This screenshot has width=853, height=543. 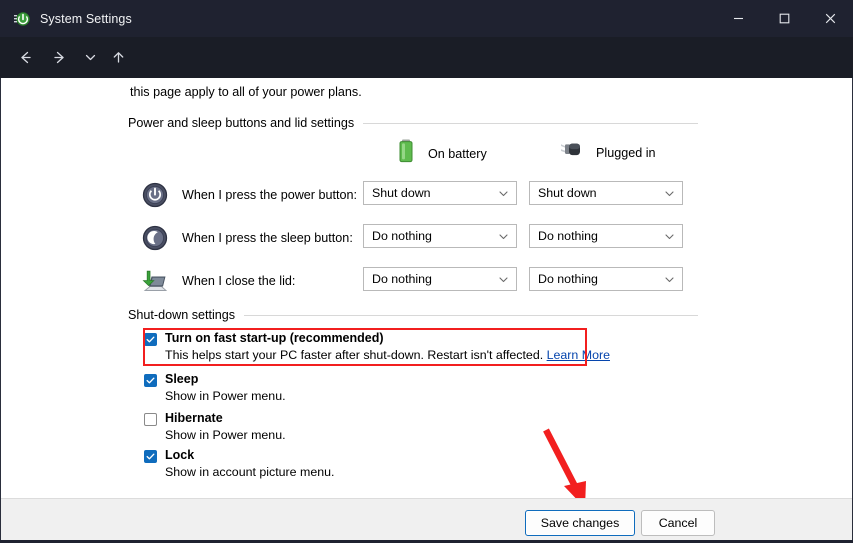 What do you see at coordinates (150, 419) in the screenshot?
I see `checkbox-hibernate` at bounding box center [150, 419].